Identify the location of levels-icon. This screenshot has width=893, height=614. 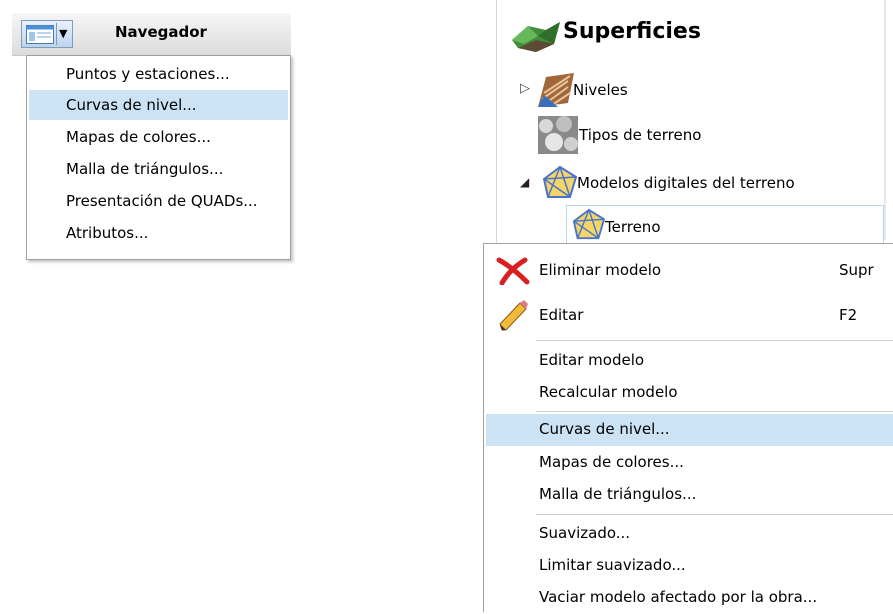
(556, 90).